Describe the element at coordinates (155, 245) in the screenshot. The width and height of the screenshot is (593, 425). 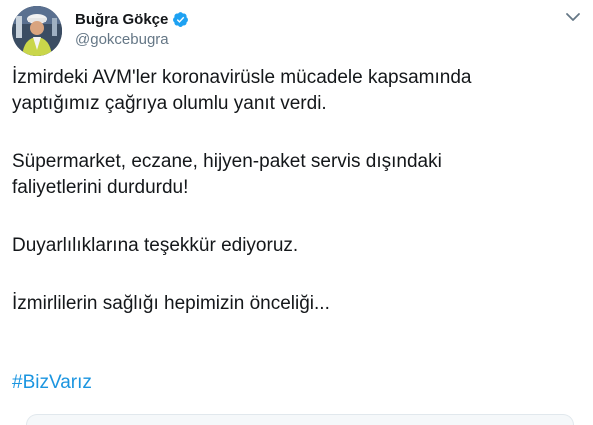
I see `tweet-paragraph: Duyarlılıklarına teşekkür ediyoruz.` at that location.